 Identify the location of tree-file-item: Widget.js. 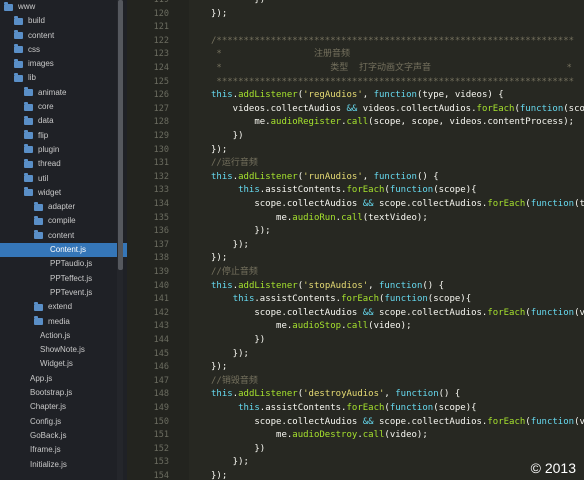
(63, 364).